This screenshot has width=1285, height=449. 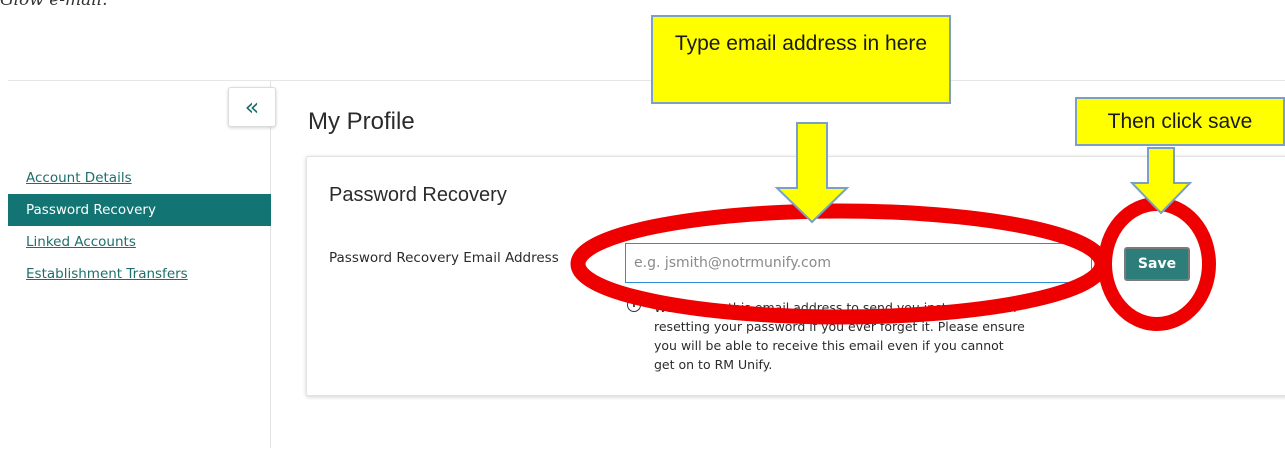 I want to click on collapse-sidebar-button: «, so click(x=252, y=107).